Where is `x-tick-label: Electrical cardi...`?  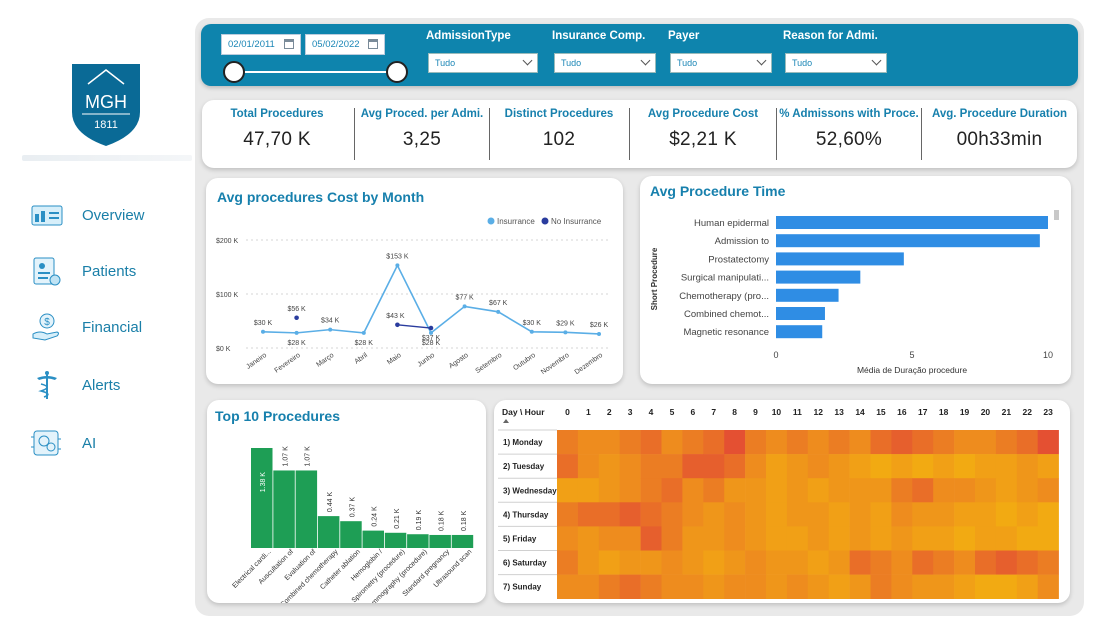 x-tick-label: Electrical cardi... is located at coordinates (251, 568).